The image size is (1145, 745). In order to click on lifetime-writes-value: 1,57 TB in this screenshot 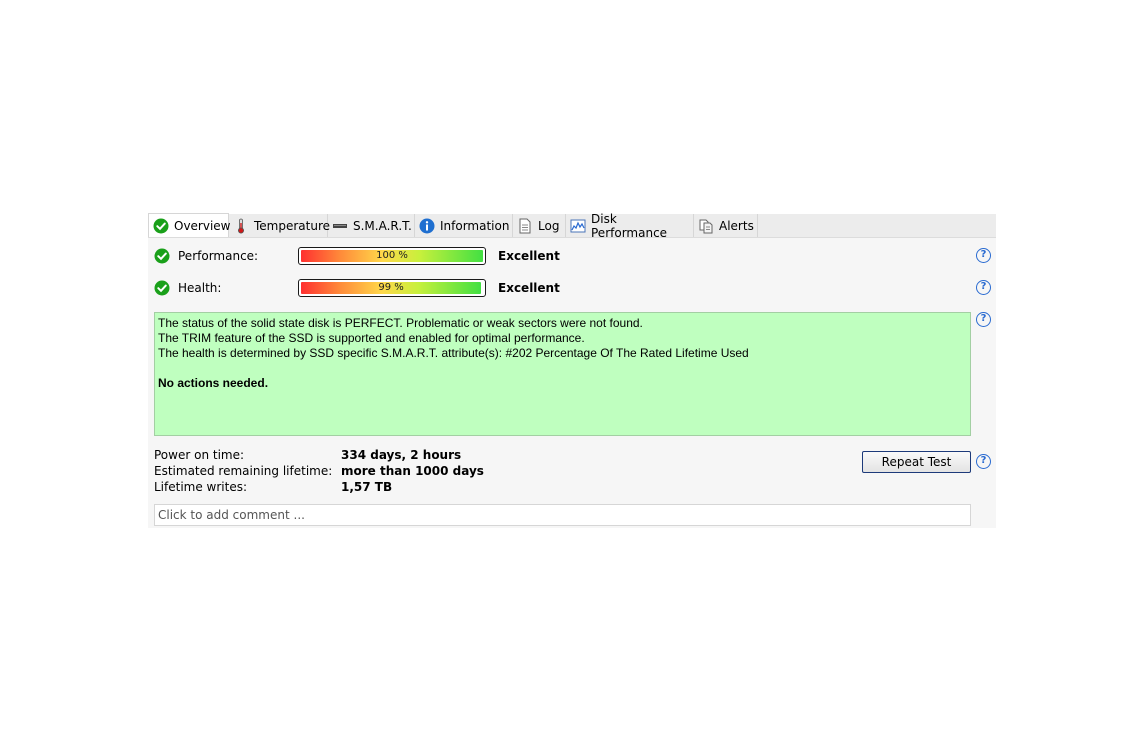, I will do `click(367, 487)`.